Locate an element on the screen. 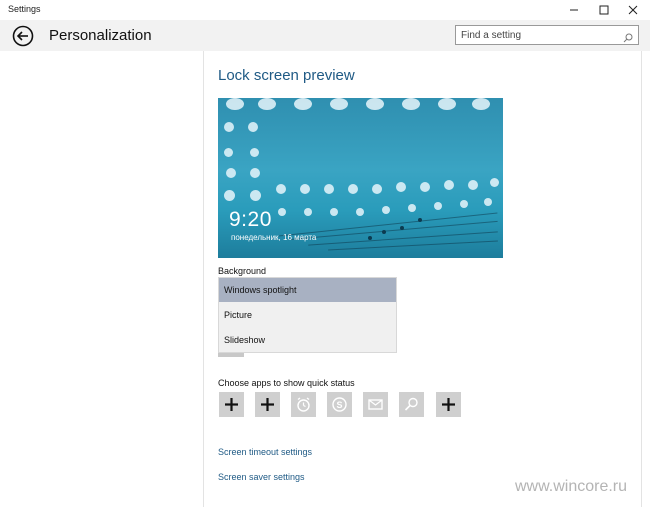 This screenshot has height=507, width=650. back-arrow-icon is located at coordinates (23, 36).